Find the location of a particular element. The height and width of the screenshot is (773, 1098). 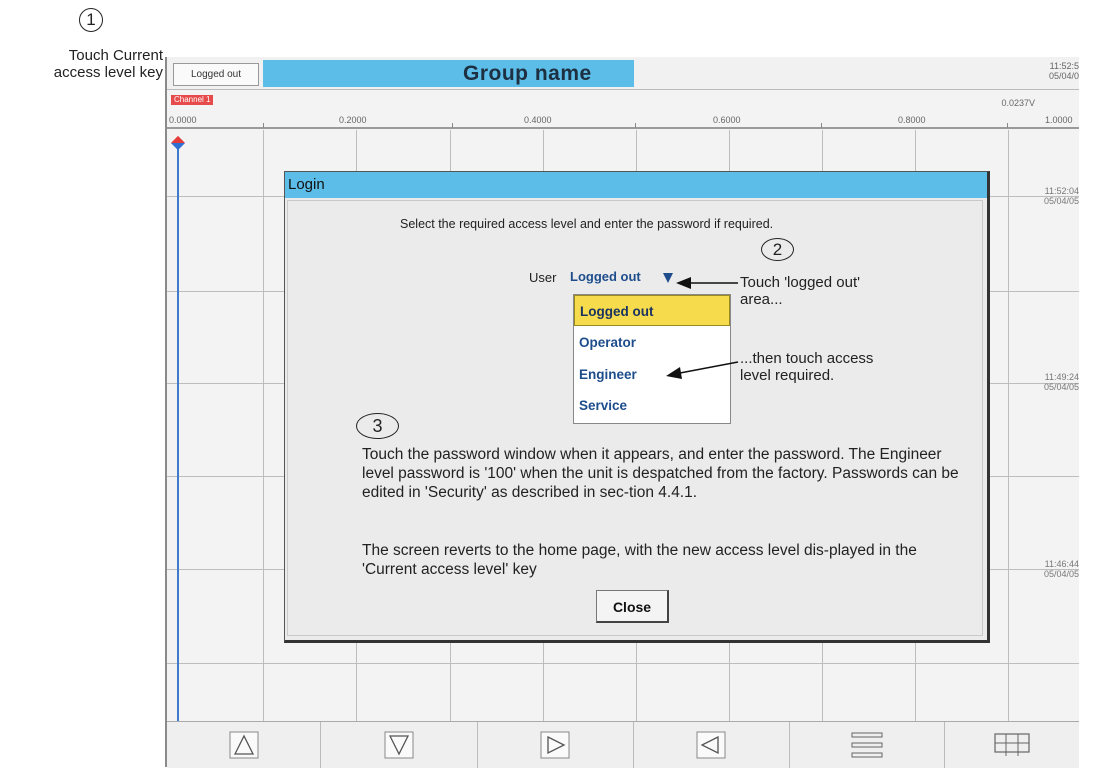

dropdown-arrow-icon is located at coordinates (668, 278).